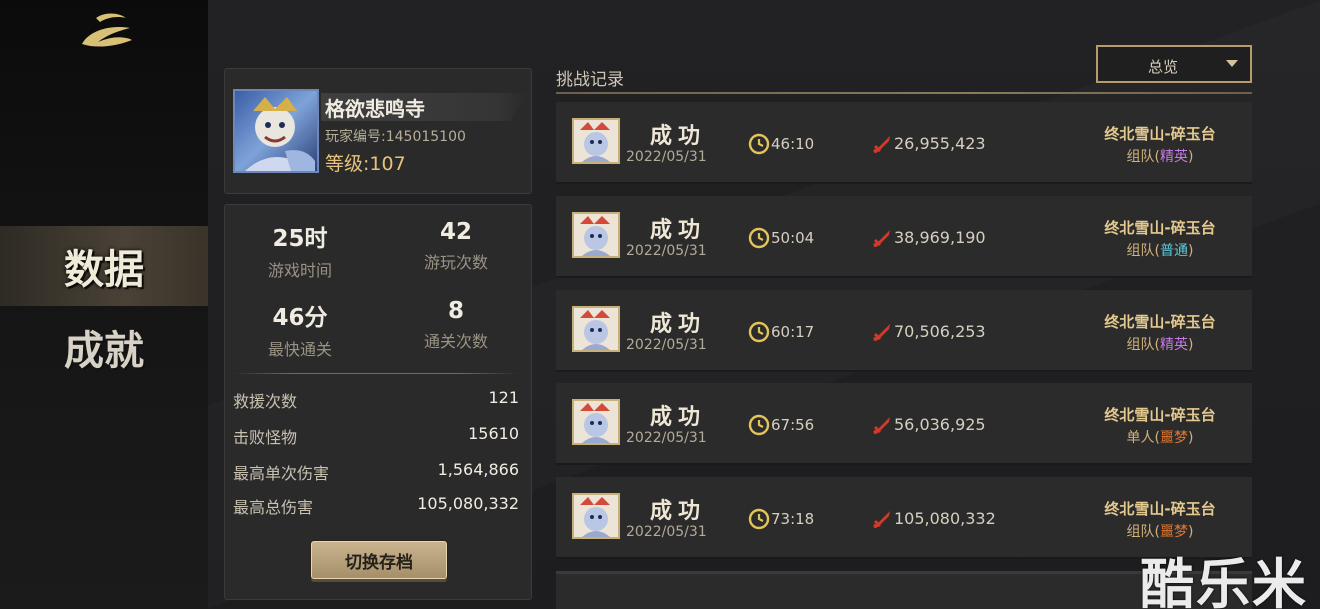 The height and width of the screenshot is (609, 1320). Describe the element at coordinates (104, 269) in the screenshot. I see `nav-tab-data-label: 数据` at that location.